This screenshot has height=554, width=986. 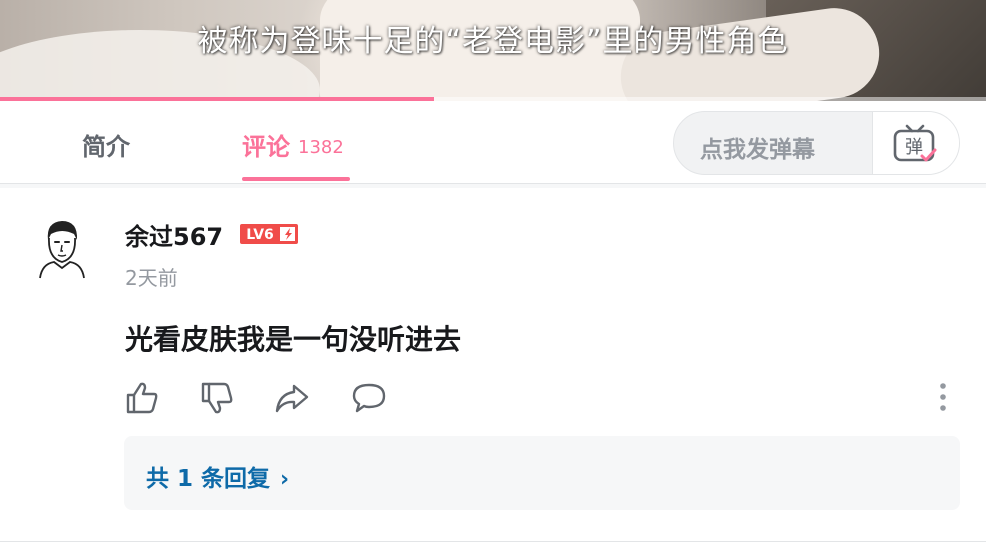 I want to click on comment-count: 1382, so click(x=321, y=147).